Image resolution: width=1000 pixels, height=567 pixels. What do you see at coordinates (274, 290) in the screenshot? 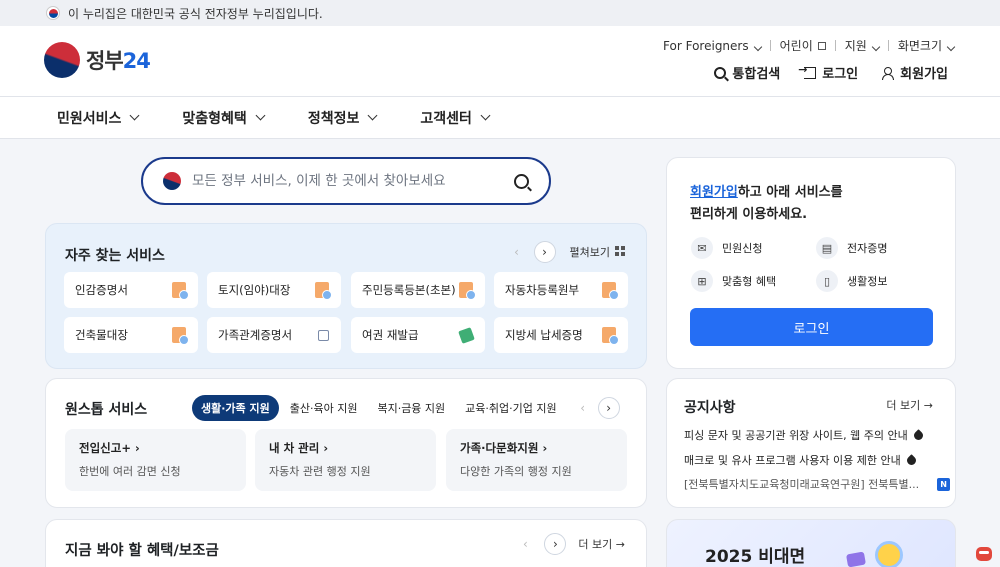
I see `service-item: 토지(임야)대장` at bounding box center [274, 290].